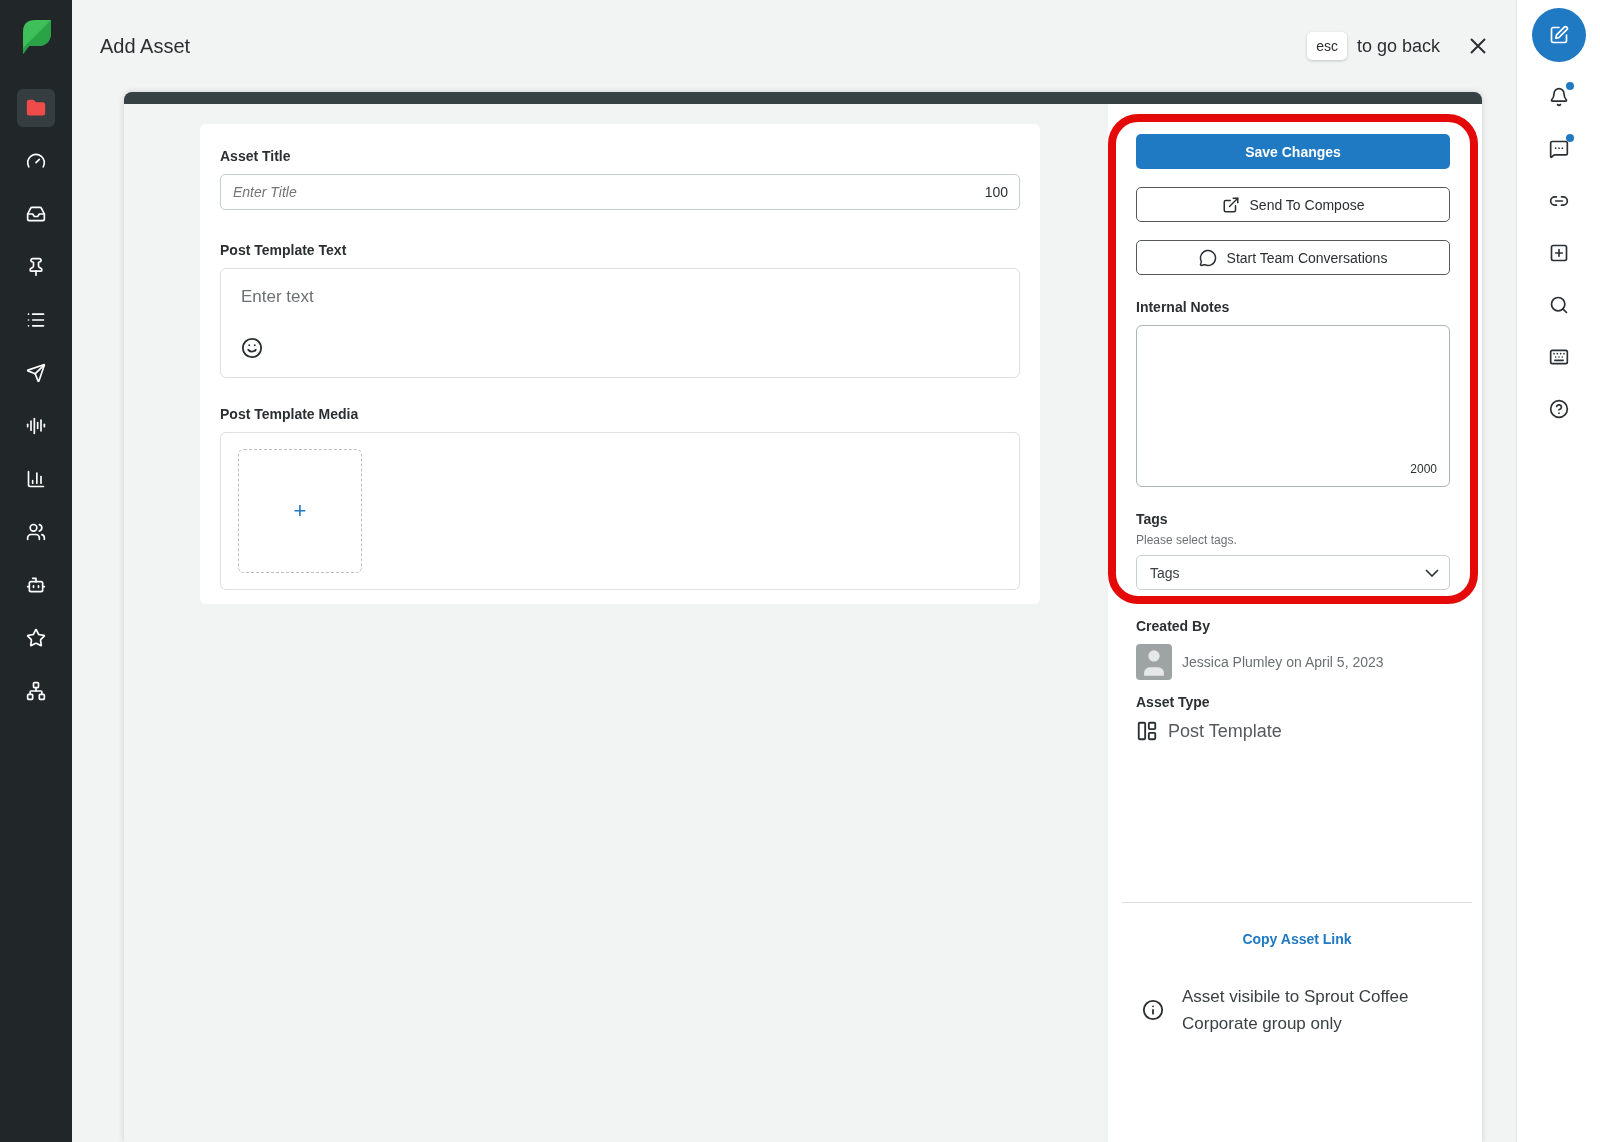 This screenshot has height=1142, width=1600. What do you see at coordinates (284, 250) in the screenshot?
I see `field-label: Post Template Text` at bounding box center [284, 250].